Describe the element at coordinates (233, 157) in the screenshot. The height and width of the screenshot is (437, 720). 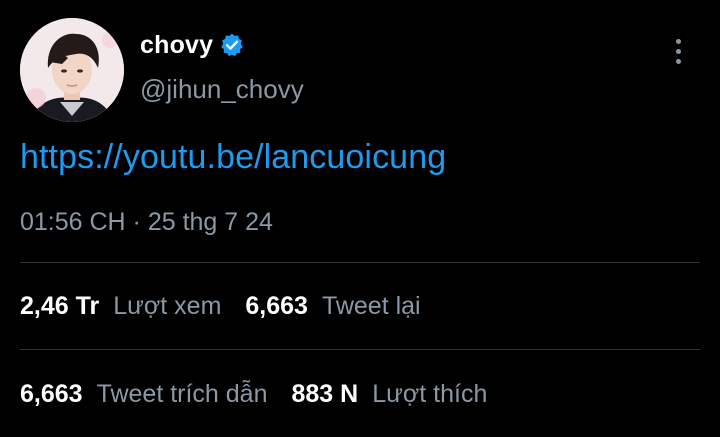
I see `tweet-link: https://youtu.be/lancuoicung` at that location.